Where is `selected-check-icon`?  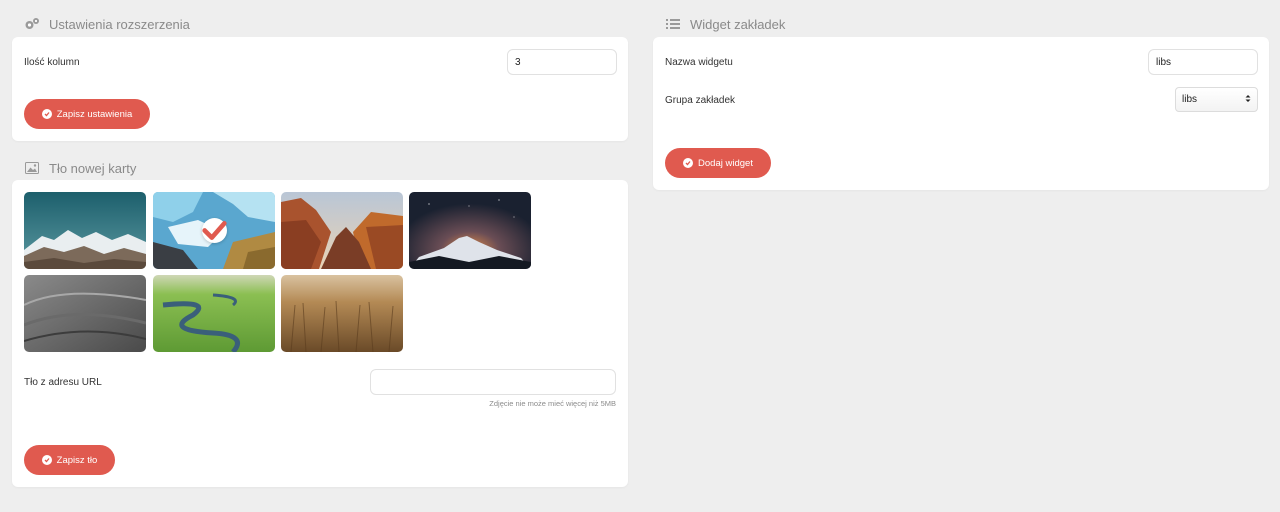 selected-check-icon is located at coordinates (214, 230).